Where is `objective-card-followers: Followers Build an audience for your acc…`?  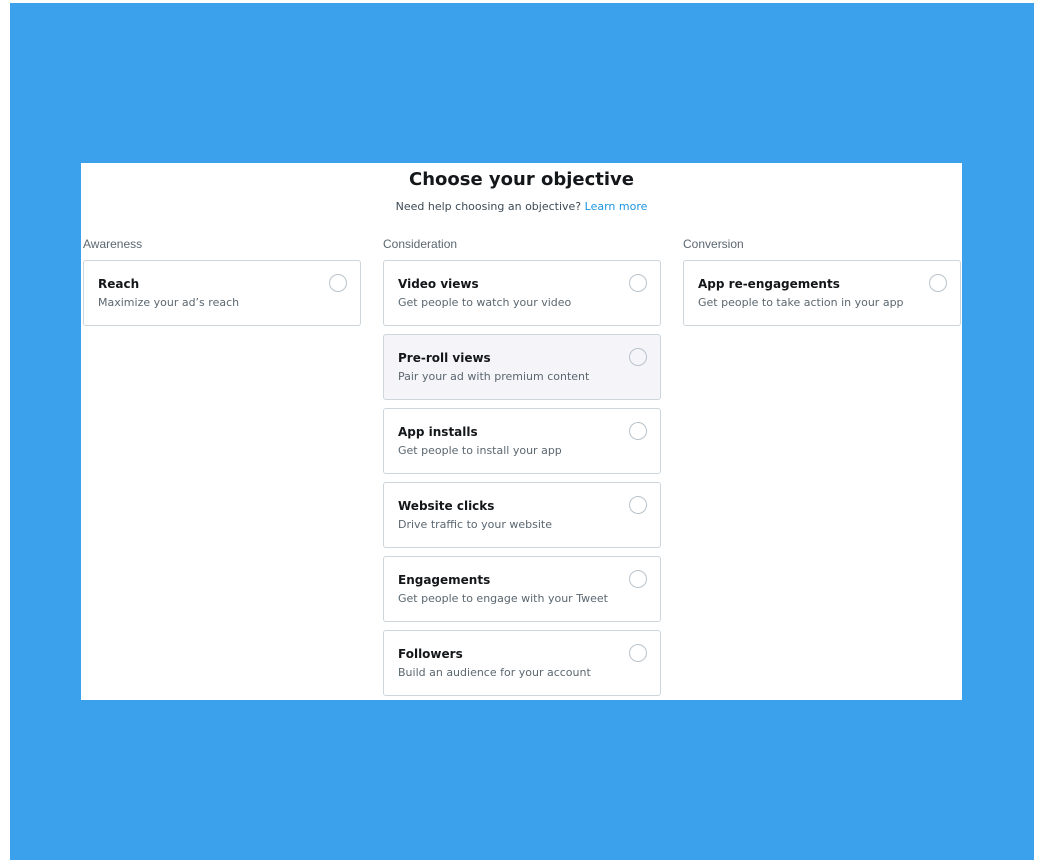 objective-card-followers: Followers Build an audience for your acc… is located at coordinates (522, 663).